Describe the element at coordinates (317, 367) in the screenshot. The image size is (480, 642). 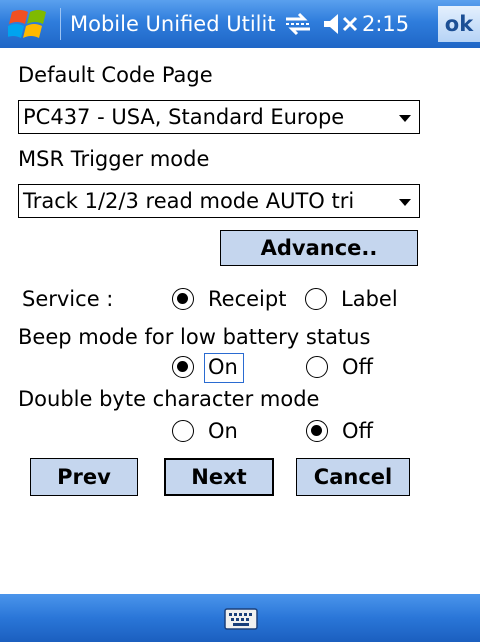
I see `beep-off-radio` at that location.